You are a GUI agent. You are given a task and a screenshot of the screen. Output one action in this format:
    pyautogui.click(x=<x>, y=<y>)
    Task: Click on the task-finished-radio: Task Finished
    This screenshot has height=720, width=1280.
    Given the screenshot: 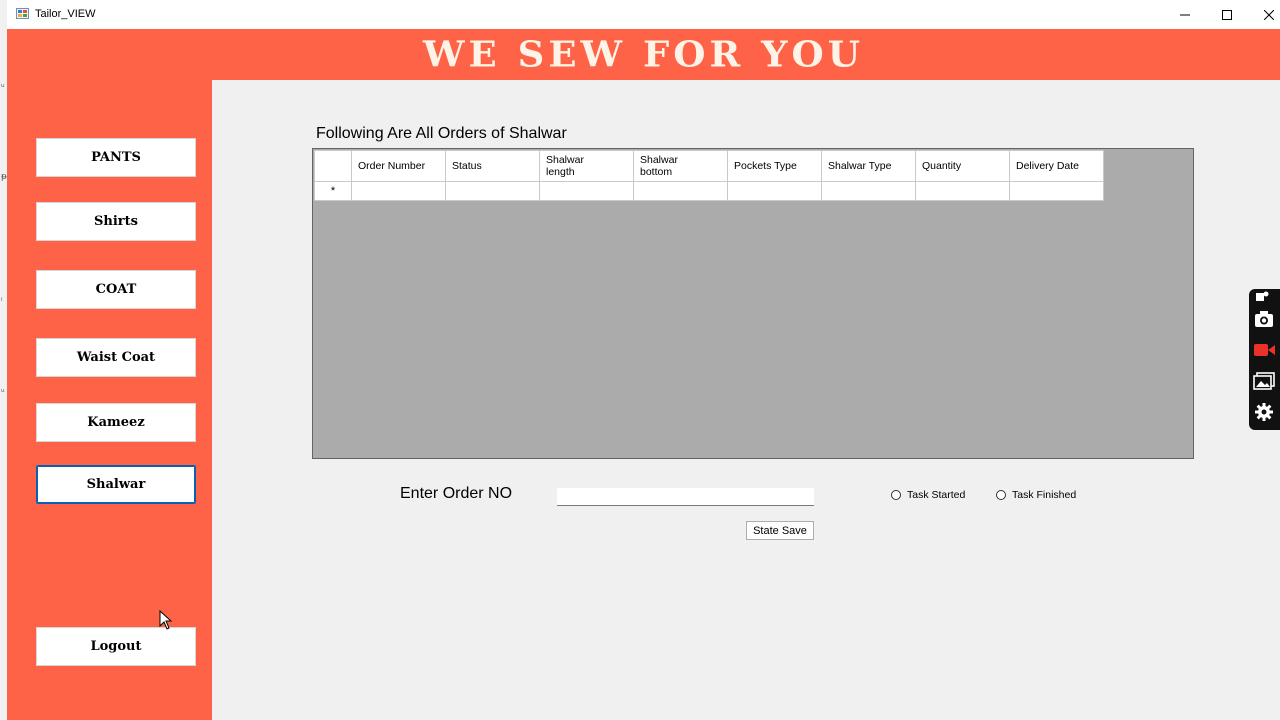 What is the action you would take?
    pyautogui.click(x=1036, y=495)
    